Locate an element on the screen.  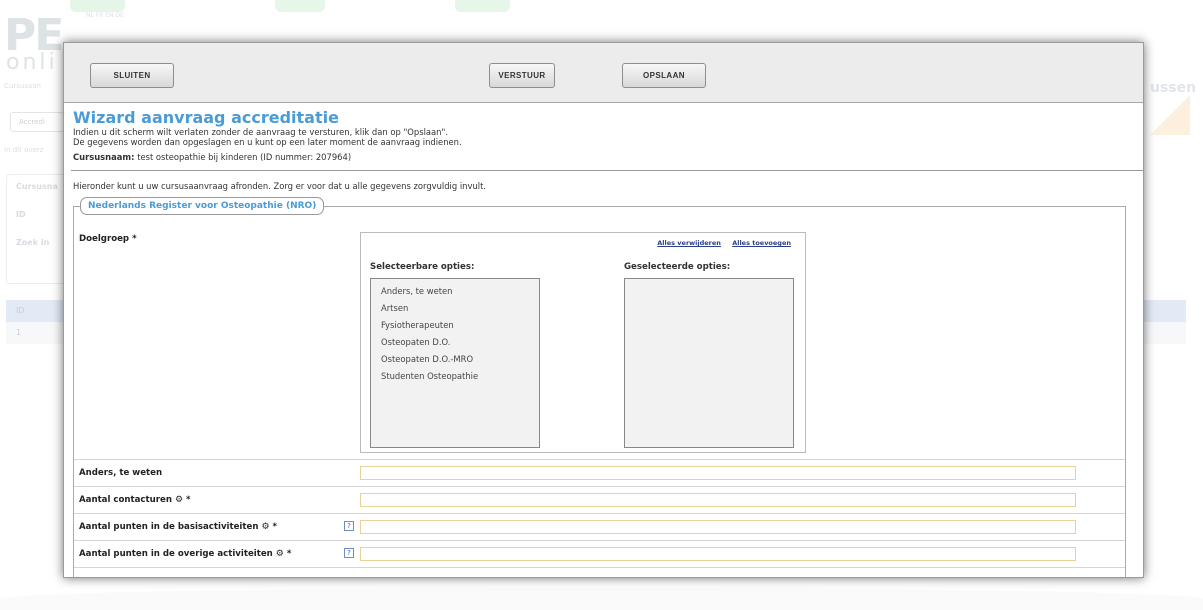
background-button: Accredi is located at coordinates (40, 122).